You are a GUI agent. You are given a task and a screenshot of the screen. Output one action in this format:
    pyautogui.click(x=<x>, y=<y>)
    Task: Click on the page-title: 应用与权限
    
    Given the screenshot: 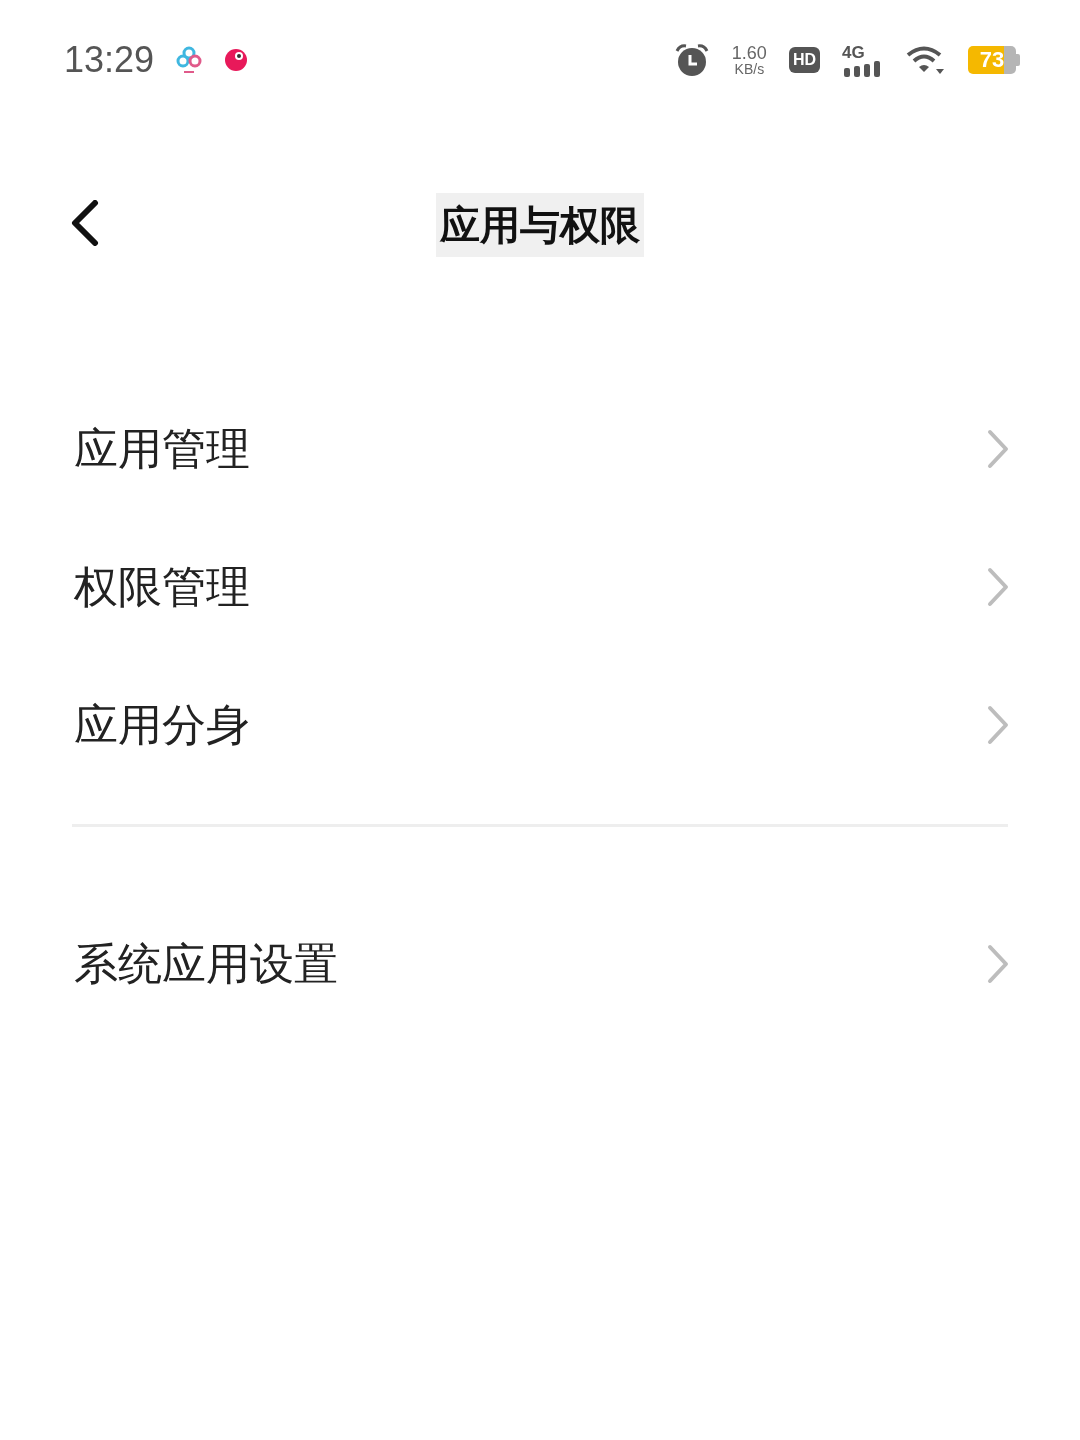 What is the action you would take?
    pyautogui.click(x=540, y=225)
    